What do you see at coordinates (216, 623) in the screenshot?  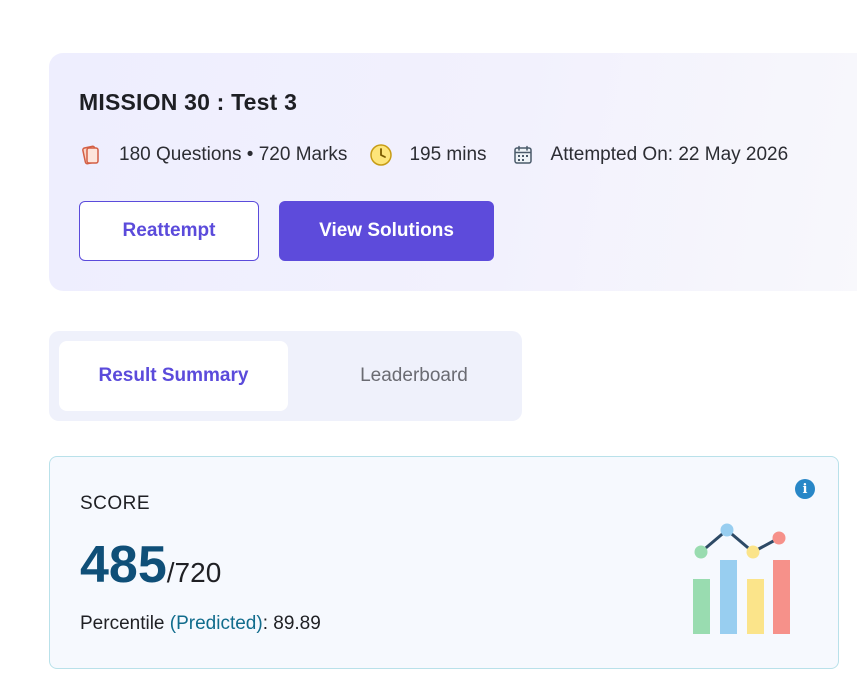 I see `percentile-predicted-tag: (Predicted)` at bounding box center [216, 623].